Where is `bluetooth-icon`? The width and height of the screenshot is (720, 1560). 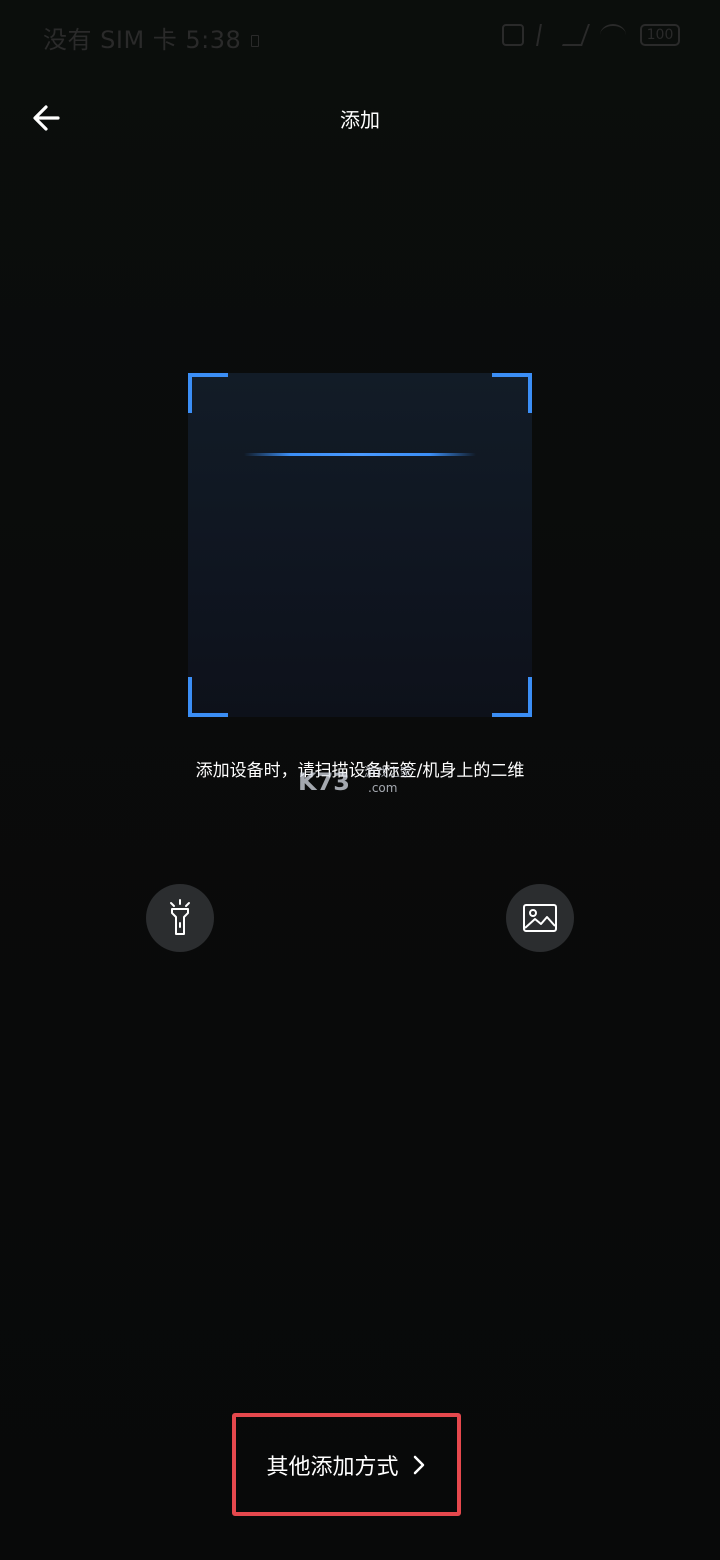
bluetooth-icon is located at coordinates (545, 35).